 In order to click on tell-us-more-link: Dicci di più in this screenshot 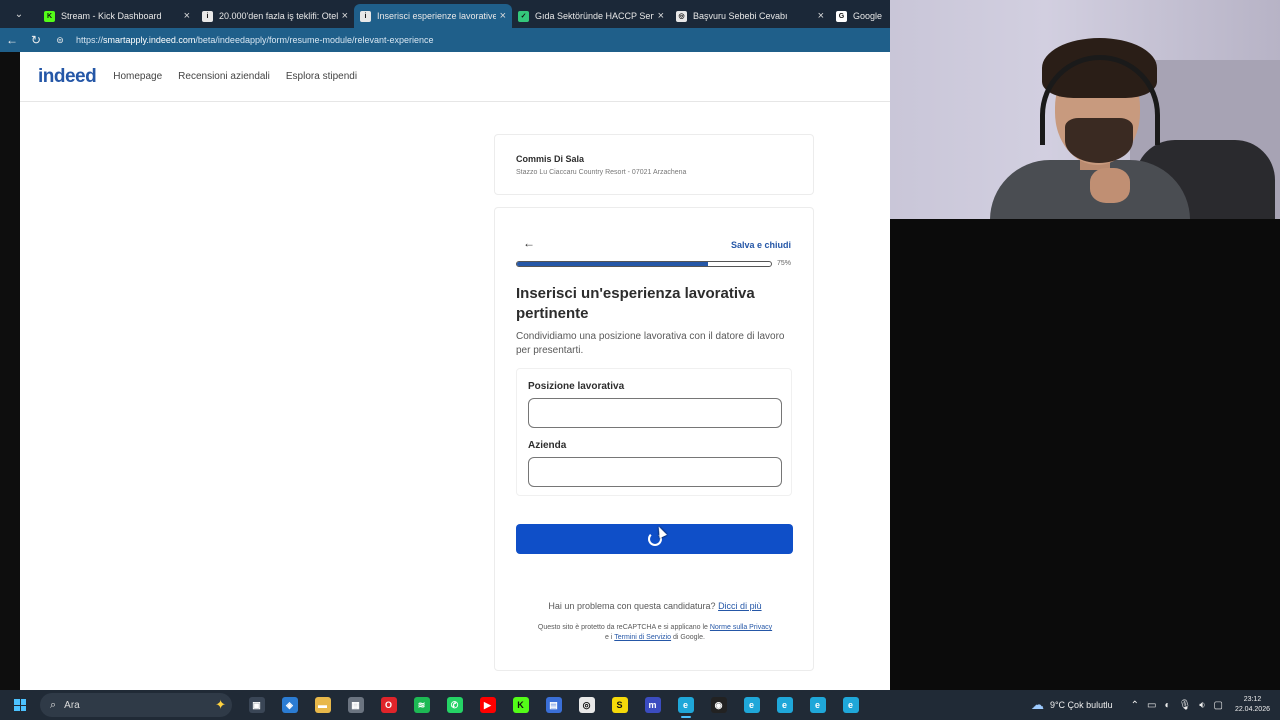, I will do `click(740, 606)`.